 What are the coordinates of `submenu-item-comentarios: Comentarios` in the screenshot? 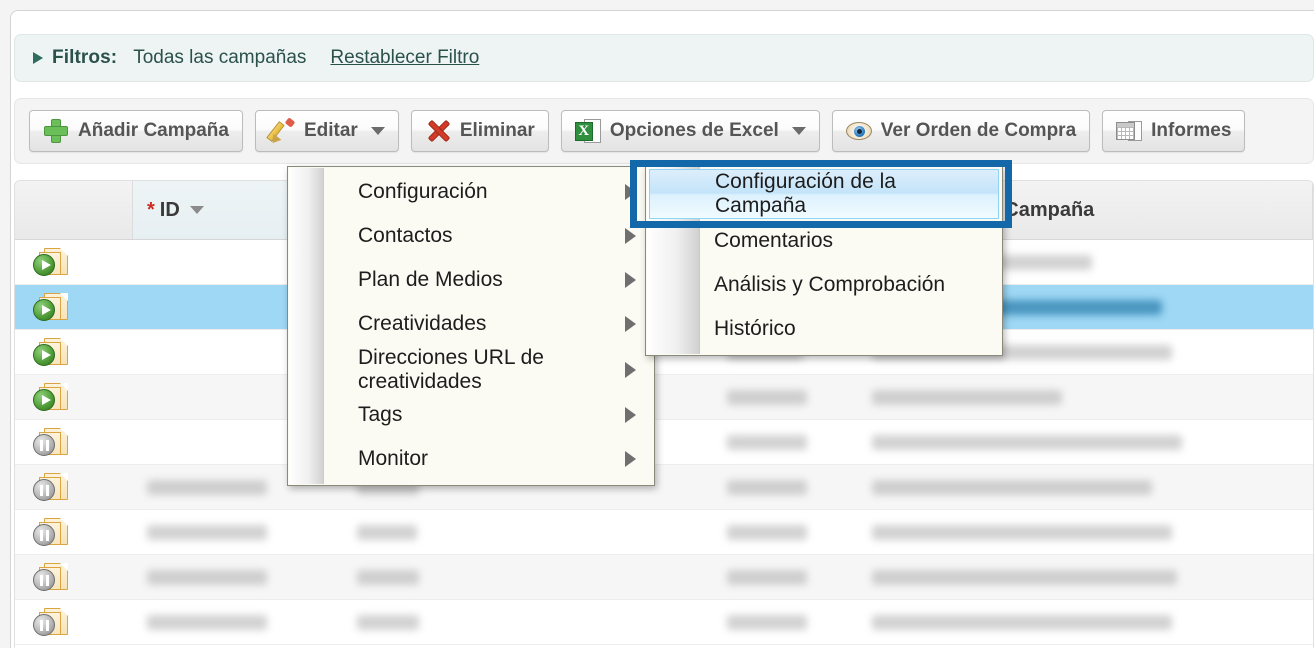 It's located at (824, 241).